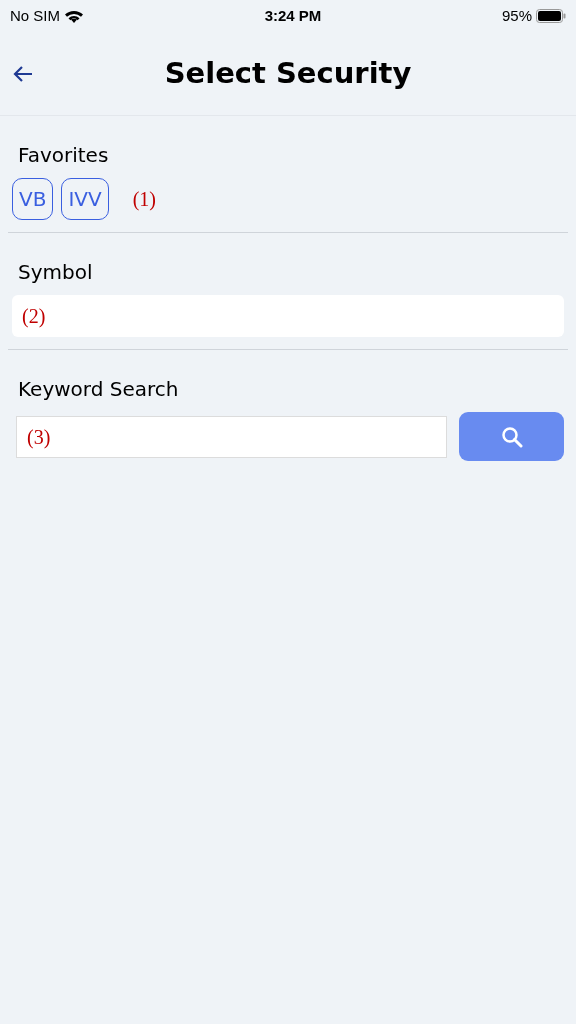  I want to click on page-title: Select Security, so click(288, 73).